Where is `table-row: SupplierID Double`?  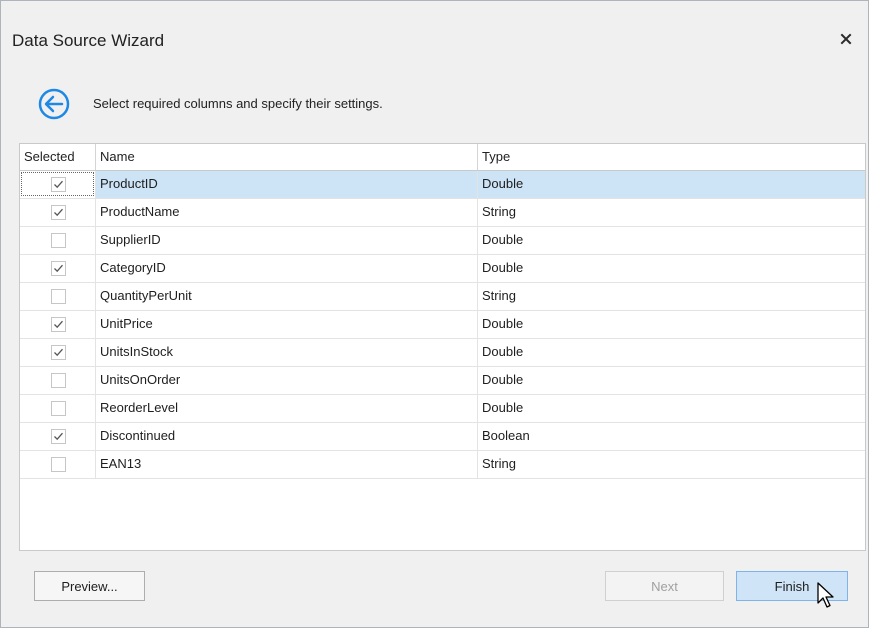
table-row: SupplierID Double is located at coordinates (442, 241).